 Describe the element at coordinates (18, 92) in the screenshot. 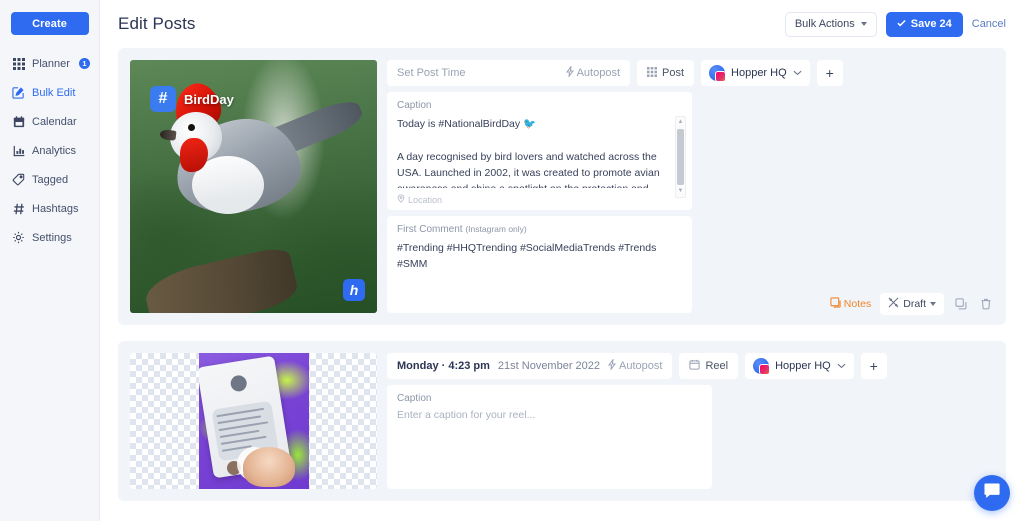

I see `pencil-square-icon` at that location.